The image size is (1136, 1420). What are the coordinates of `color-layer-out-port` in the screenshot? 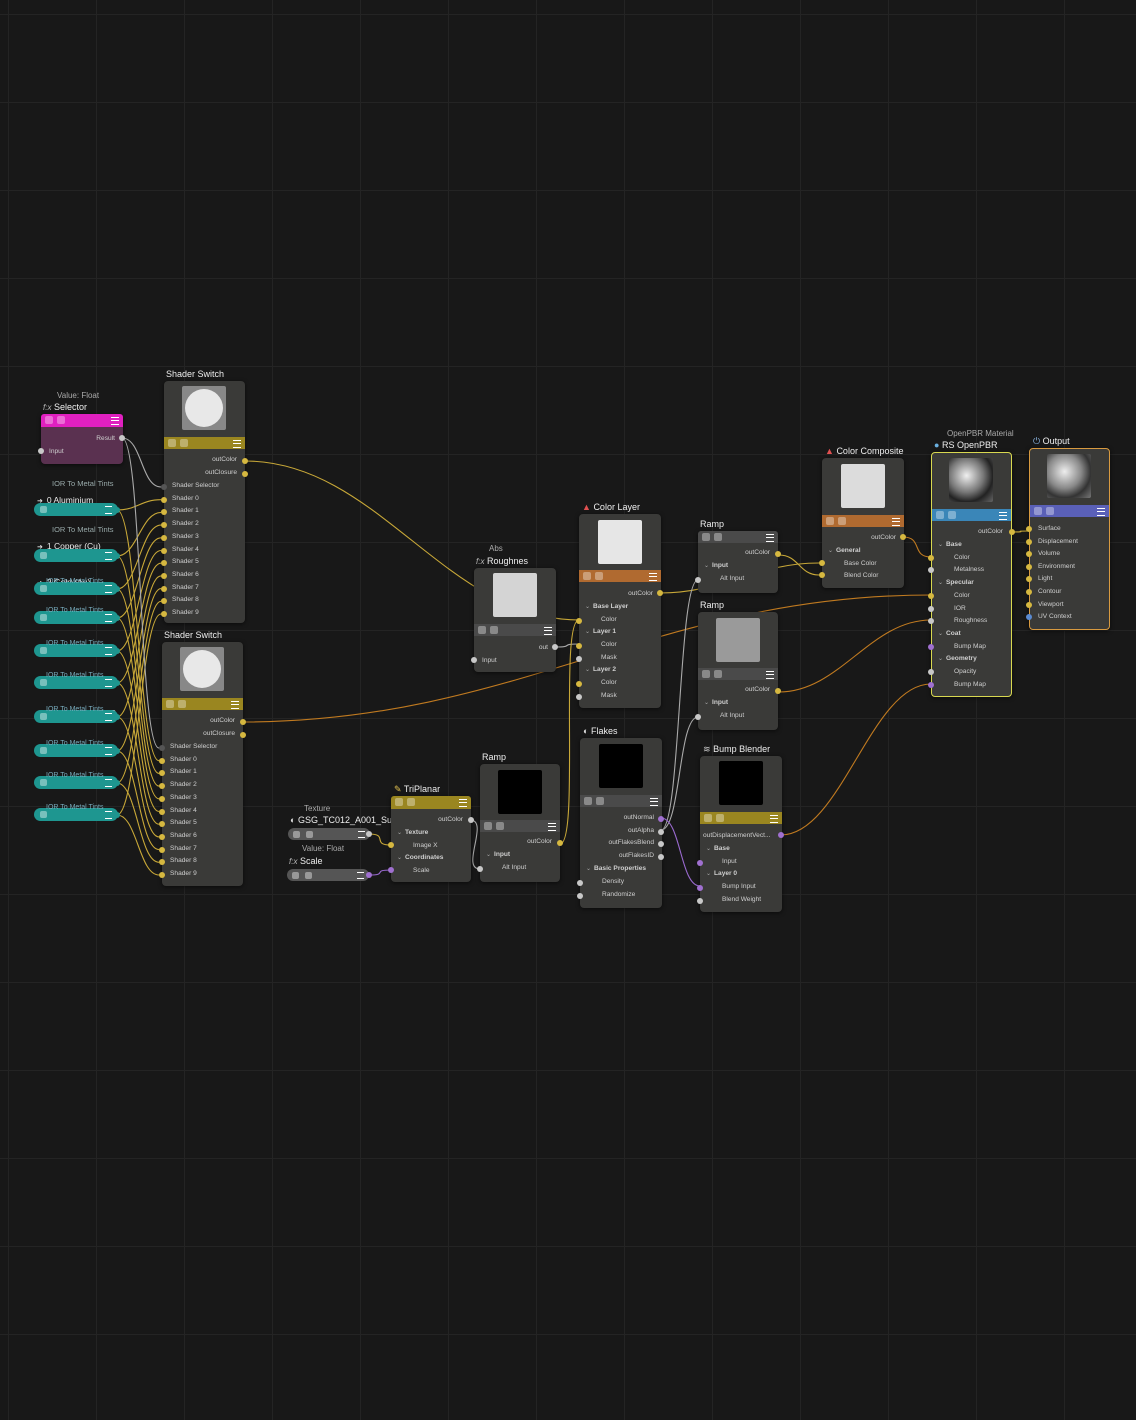 It's located at (660, 593).